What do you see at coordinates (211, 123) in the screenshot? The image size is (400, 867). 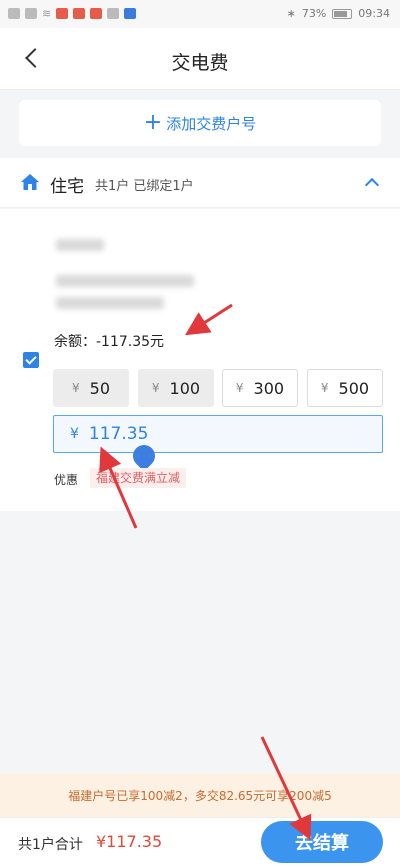 I see `add-account-label: 添加交费户号` at bounding box center [211, 123].